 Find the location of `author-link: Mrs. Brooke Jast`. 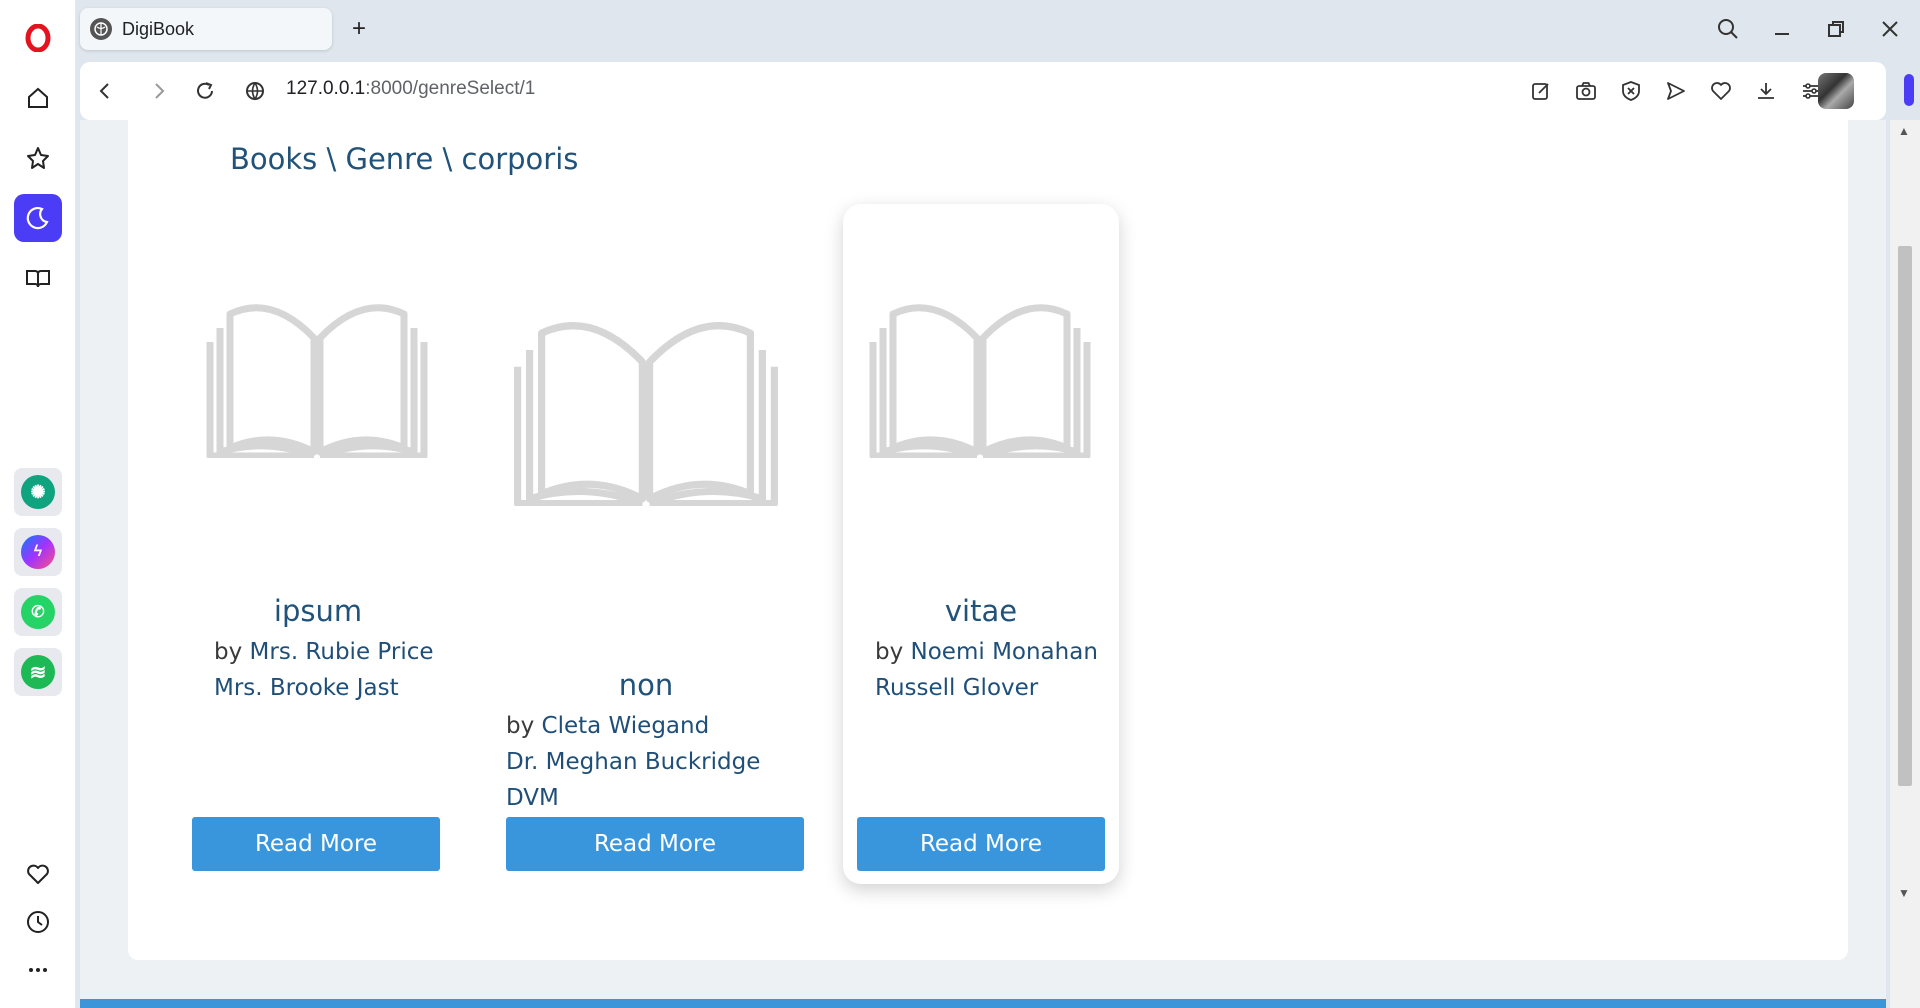

author-link: Mrs. Brooke Jast is located at coordinates (334, 688).